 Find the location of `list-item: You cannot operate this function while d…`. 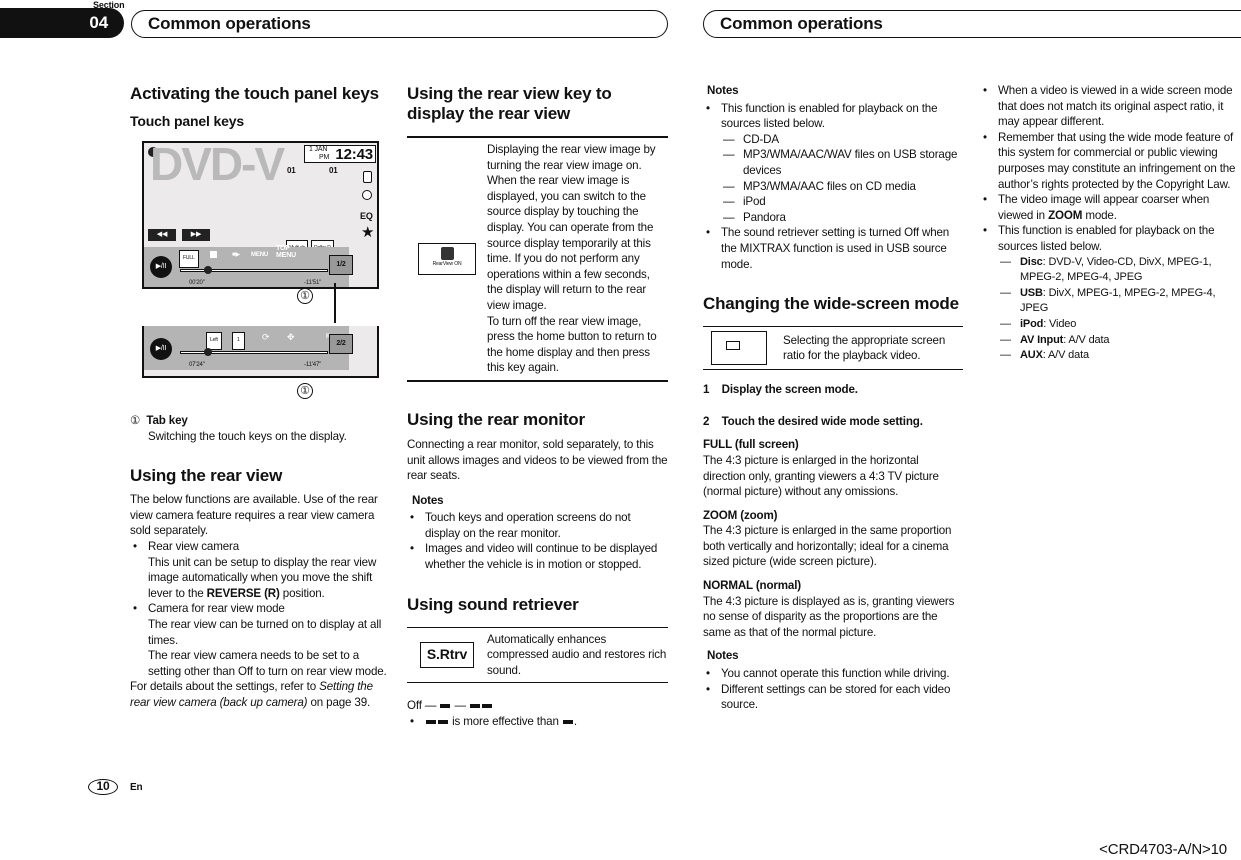

list-item: You cannot operate this function while d… is located at coordinates (833, 674).